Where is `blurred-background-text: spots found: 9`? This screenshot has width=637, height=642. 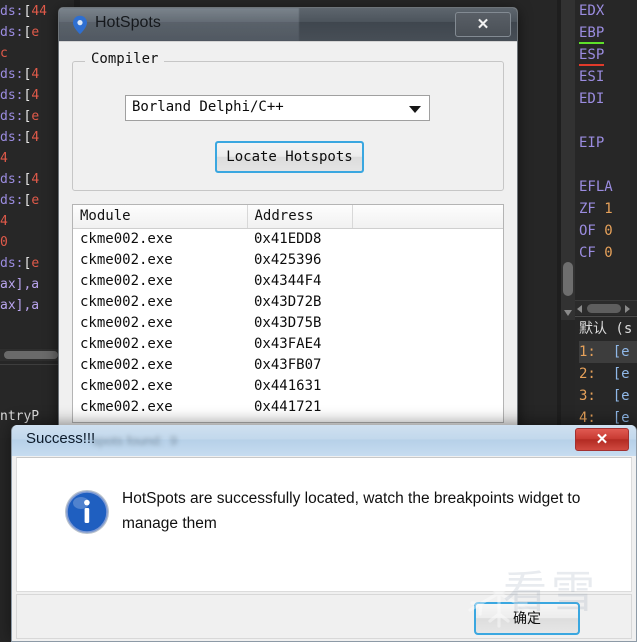 blurred-background-text: spots found: 9 is located at coordinates (135, 440).